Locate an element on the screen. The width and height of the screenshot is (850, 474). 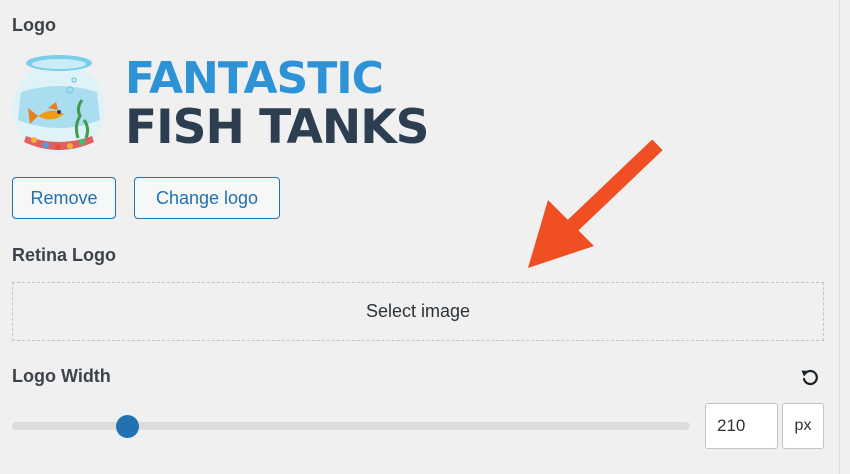
site-logo-preview: FANTASTIC FISH TANKS is located at coordinates (234, 105).